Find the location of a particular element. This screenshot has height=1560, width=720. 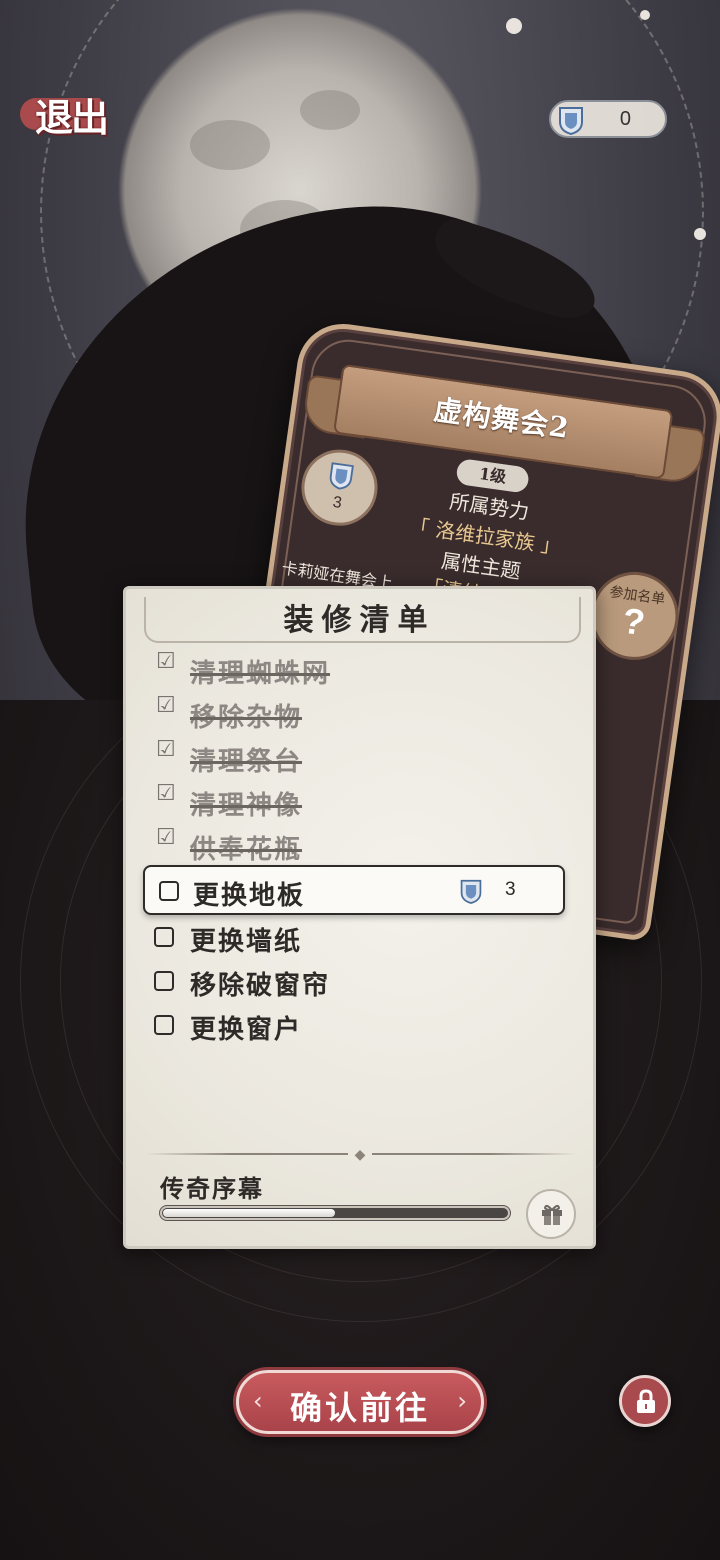

exit-button: 退出 is located at coordinates (71, 114).